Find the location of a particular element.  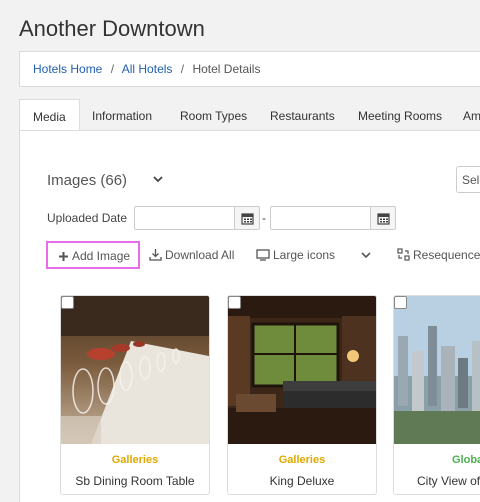

card-caption: City View of is located at coordinates (448, 481).